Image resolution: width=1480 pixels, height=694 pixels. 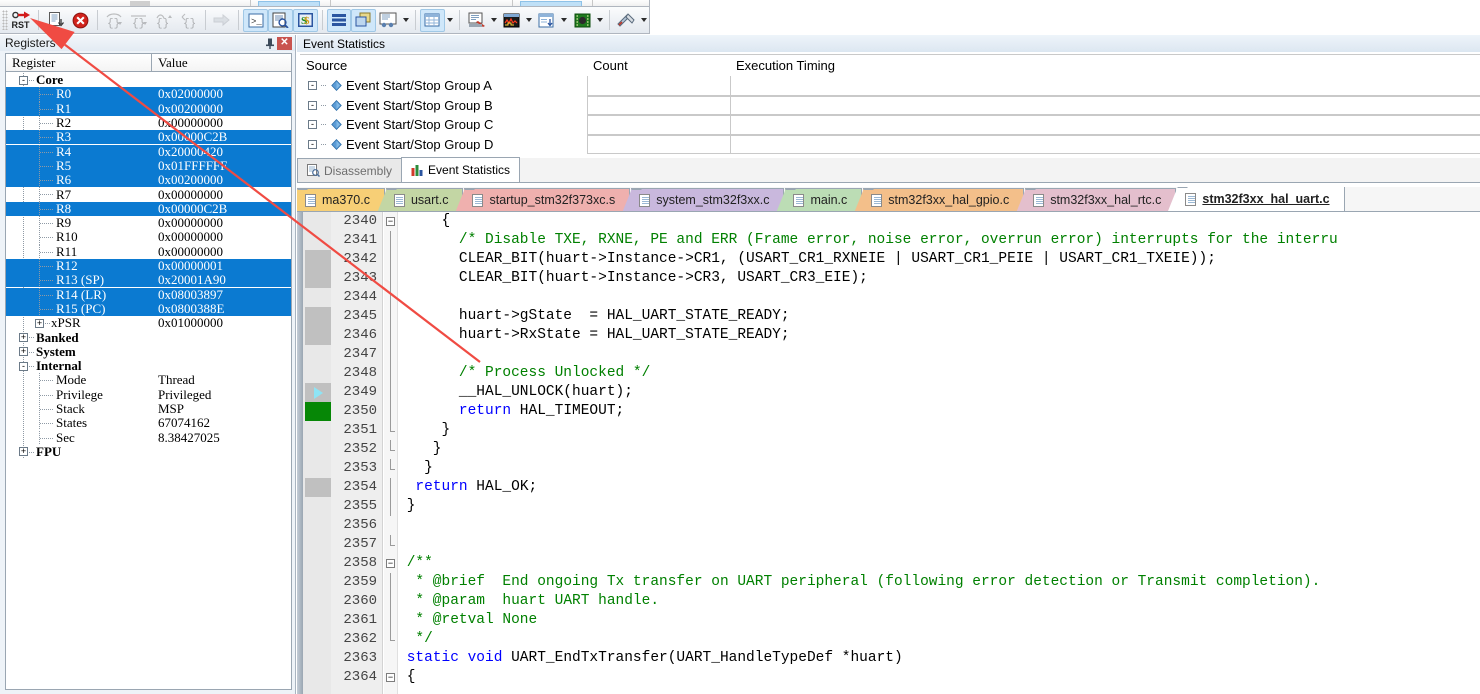 What do you see at coordinates (55, 20) in the screenshot?
I see `run-to-cursor-button` at bounding box center [55, 20].